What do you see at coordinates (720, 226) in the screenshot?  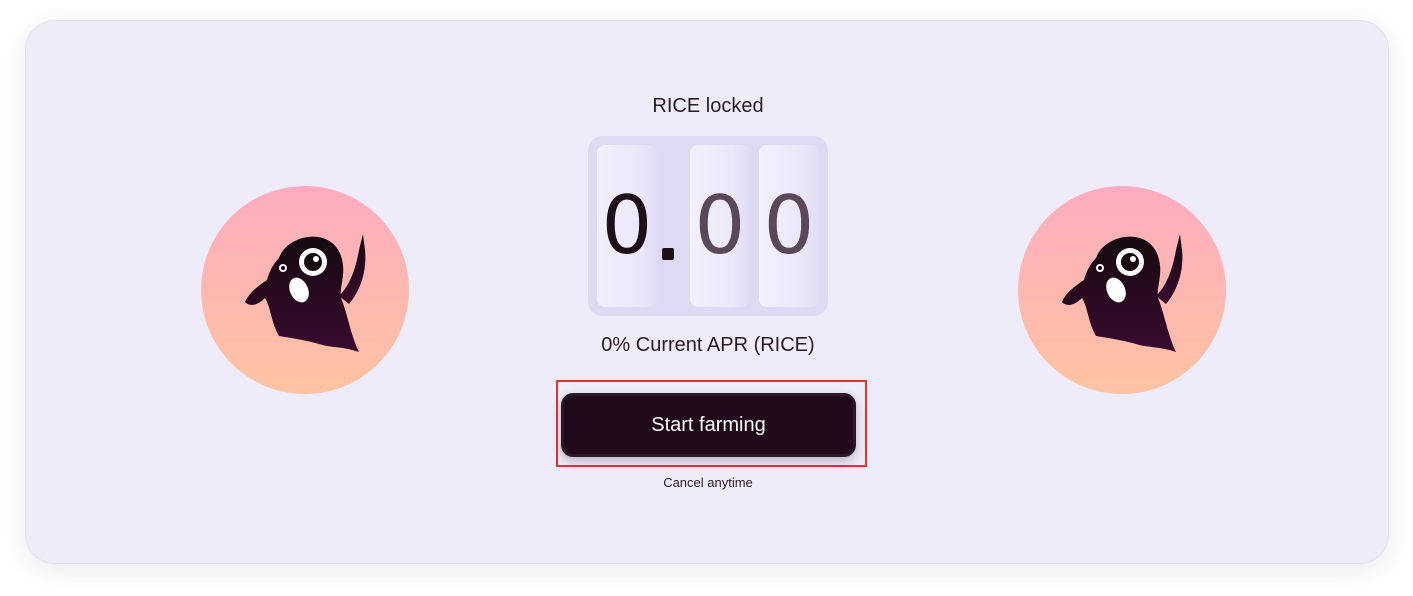 I see `counter-decimal-digit-1: 0` at bounding box center [720, 226].